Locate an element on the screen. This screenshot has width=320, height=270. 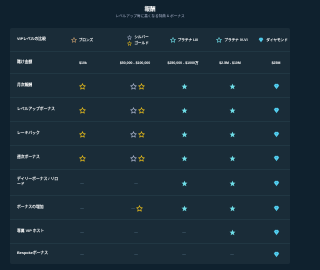
tier-platinum: プラチナ I-III is located at coordinates (184, 40).